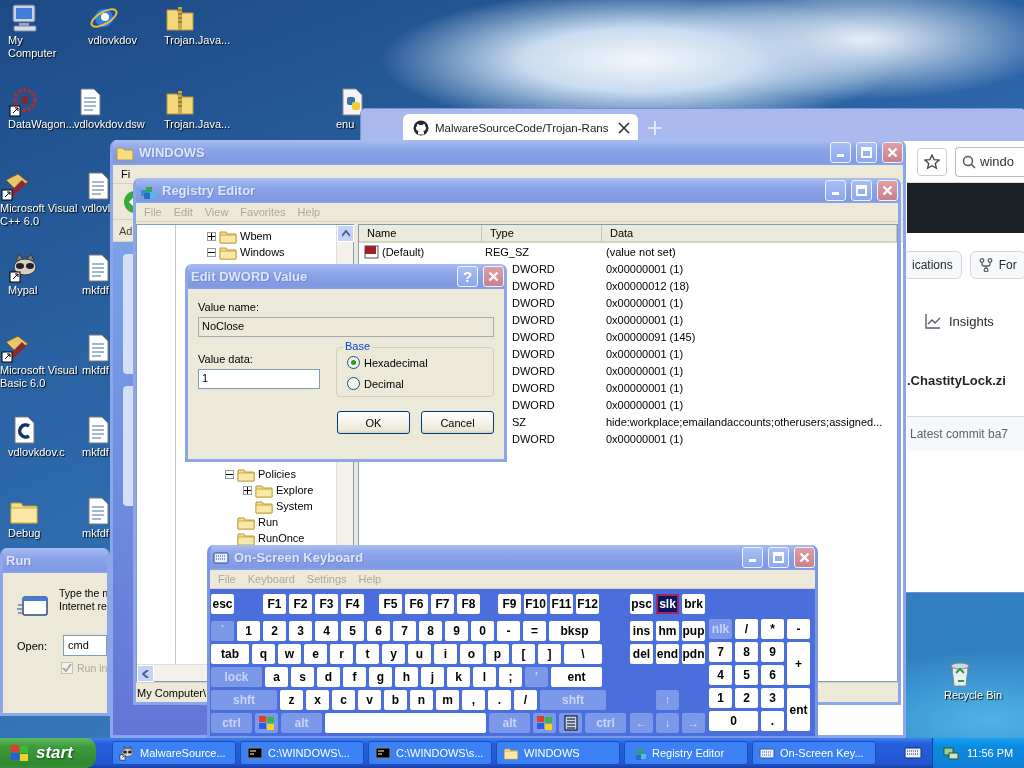 This screenshot has width=1024, height=768. Describe the element at coordinates (525, 700) in the screenshot. I see `key-cap: /` at that location.